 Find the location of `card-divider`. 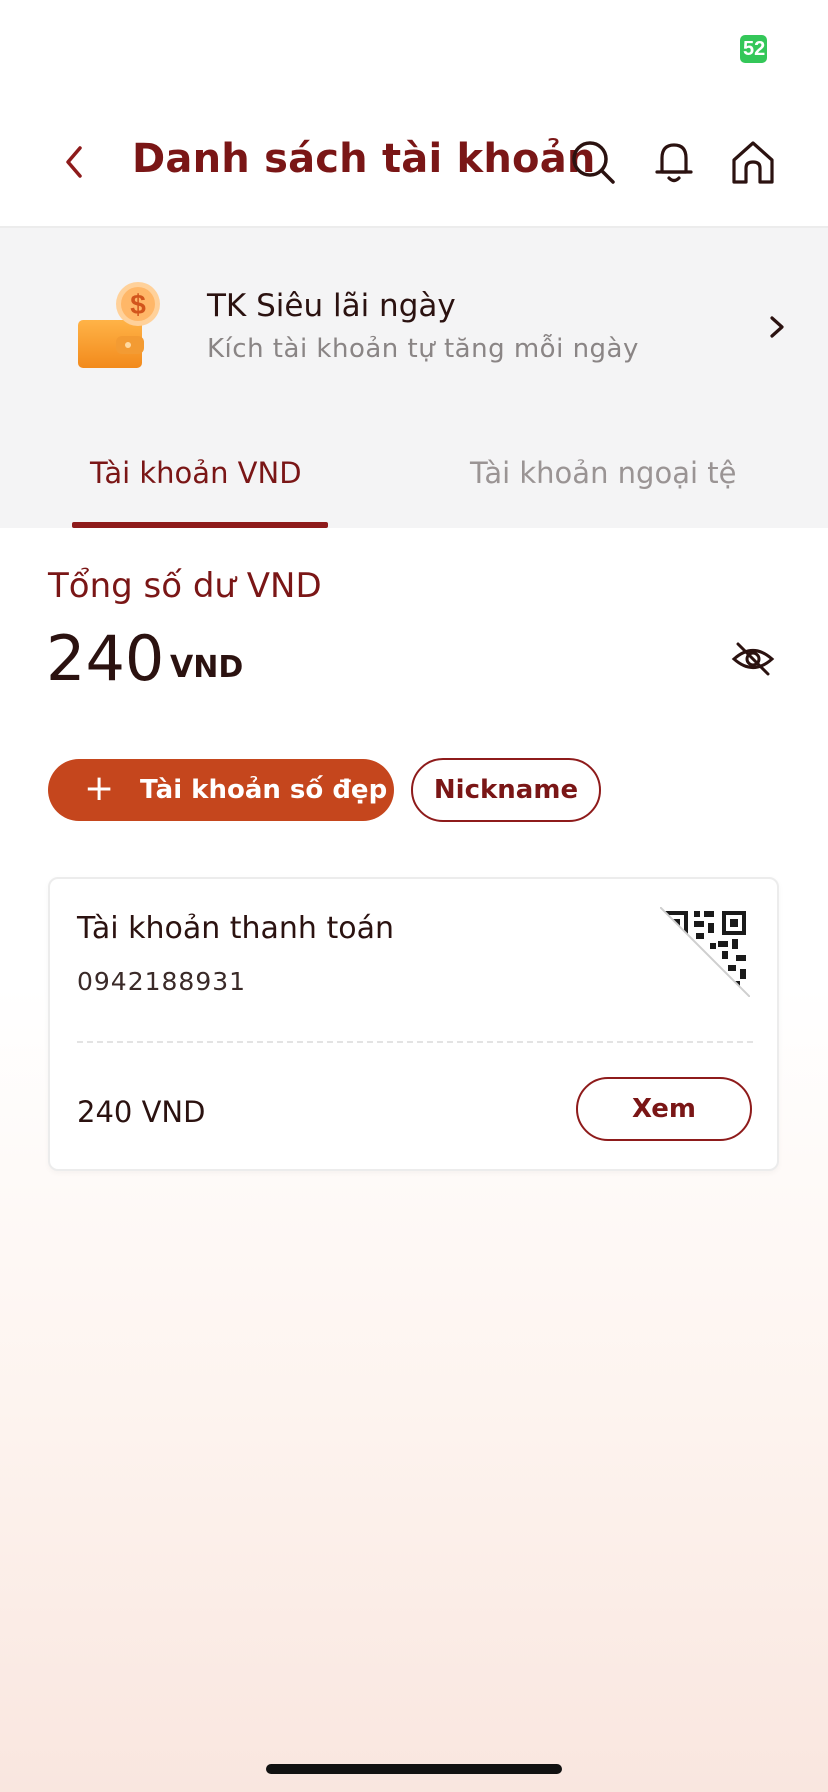

card-divider is located at coordinates (415, 1042).